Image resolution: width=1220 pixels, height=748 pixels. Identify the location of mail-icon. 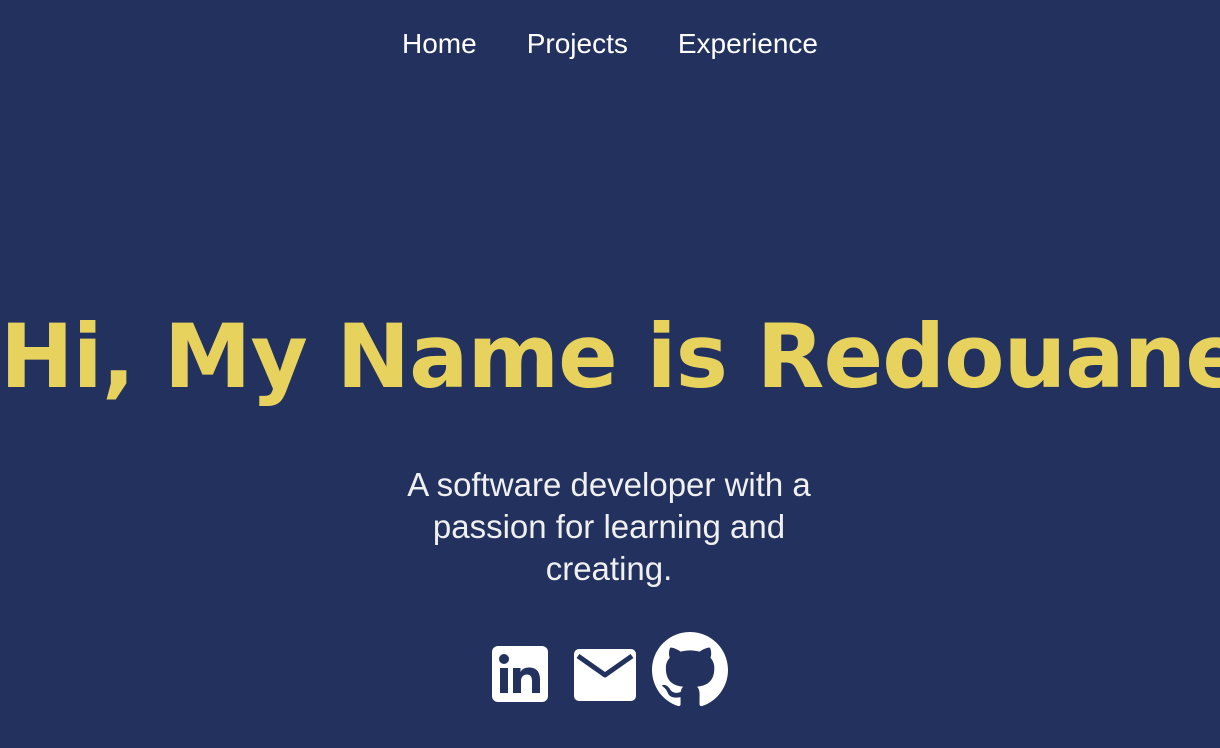
(605, 675).